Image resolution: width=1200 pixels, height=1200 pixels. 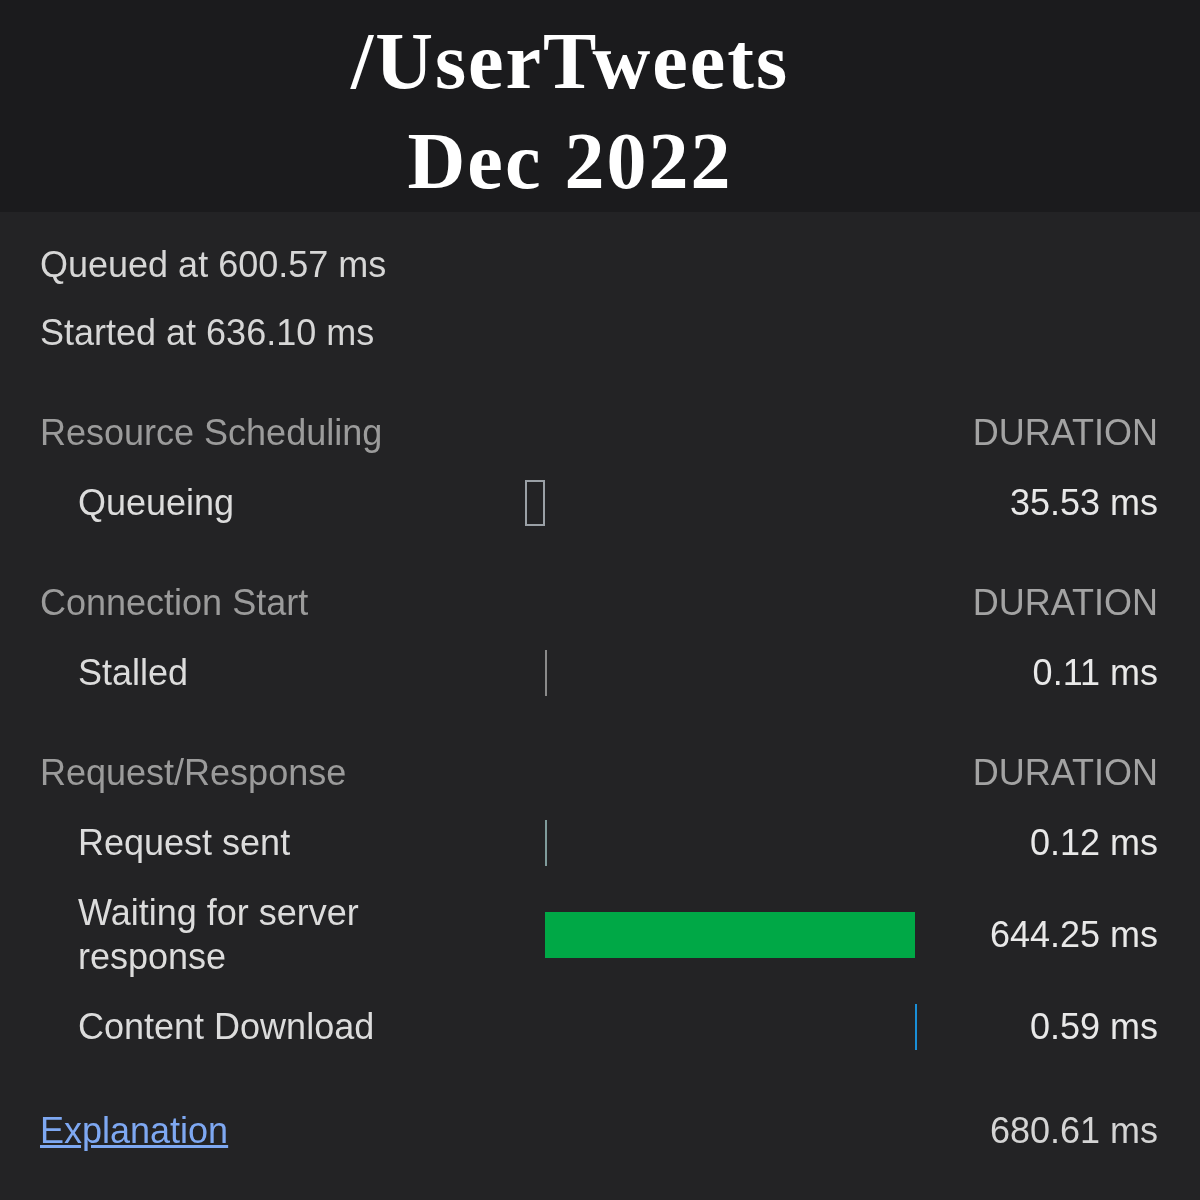 What do you see at coordinates (1093, 1027) in the screenshot?
I see `duration-value: 0.59 ms` at bounding box center [1093, 1027].